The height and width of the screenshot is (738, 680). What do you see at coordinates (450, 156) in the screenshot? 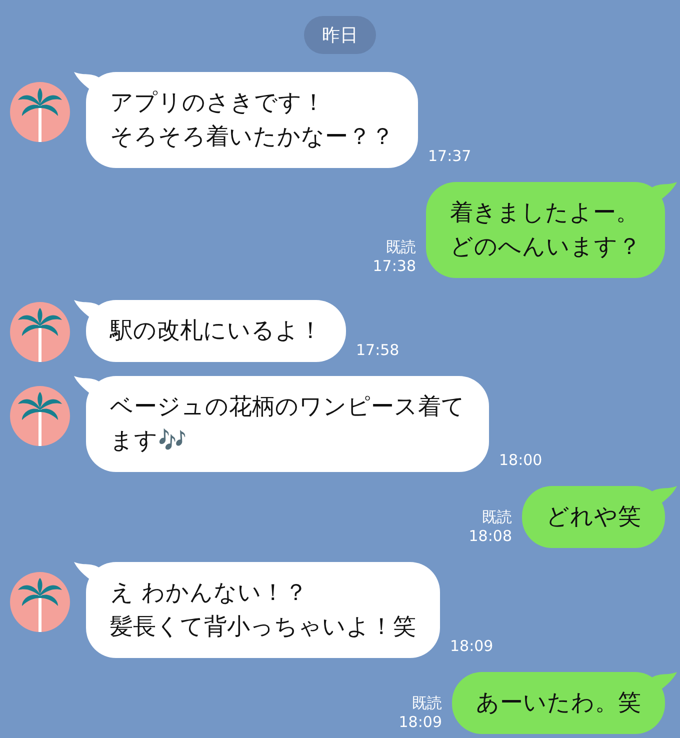
I see `message-time: 17:37` at bounding box center [450, 156].